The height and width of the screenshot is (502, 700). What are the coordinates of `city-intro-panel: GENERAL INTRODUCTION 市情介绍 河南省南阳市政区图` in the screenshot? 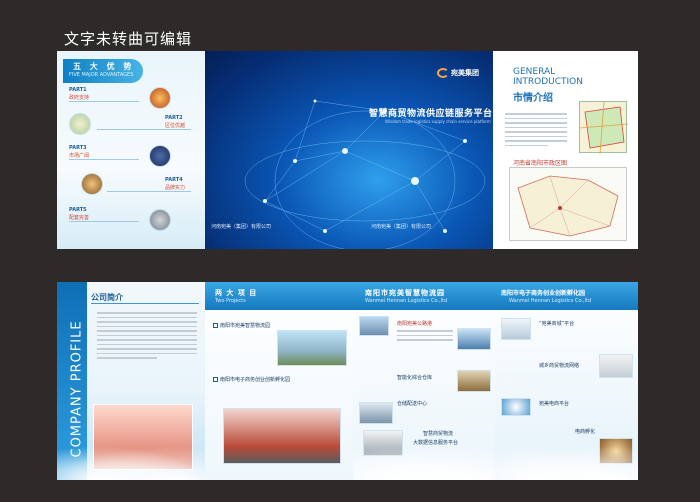 It's located at (565, 150).